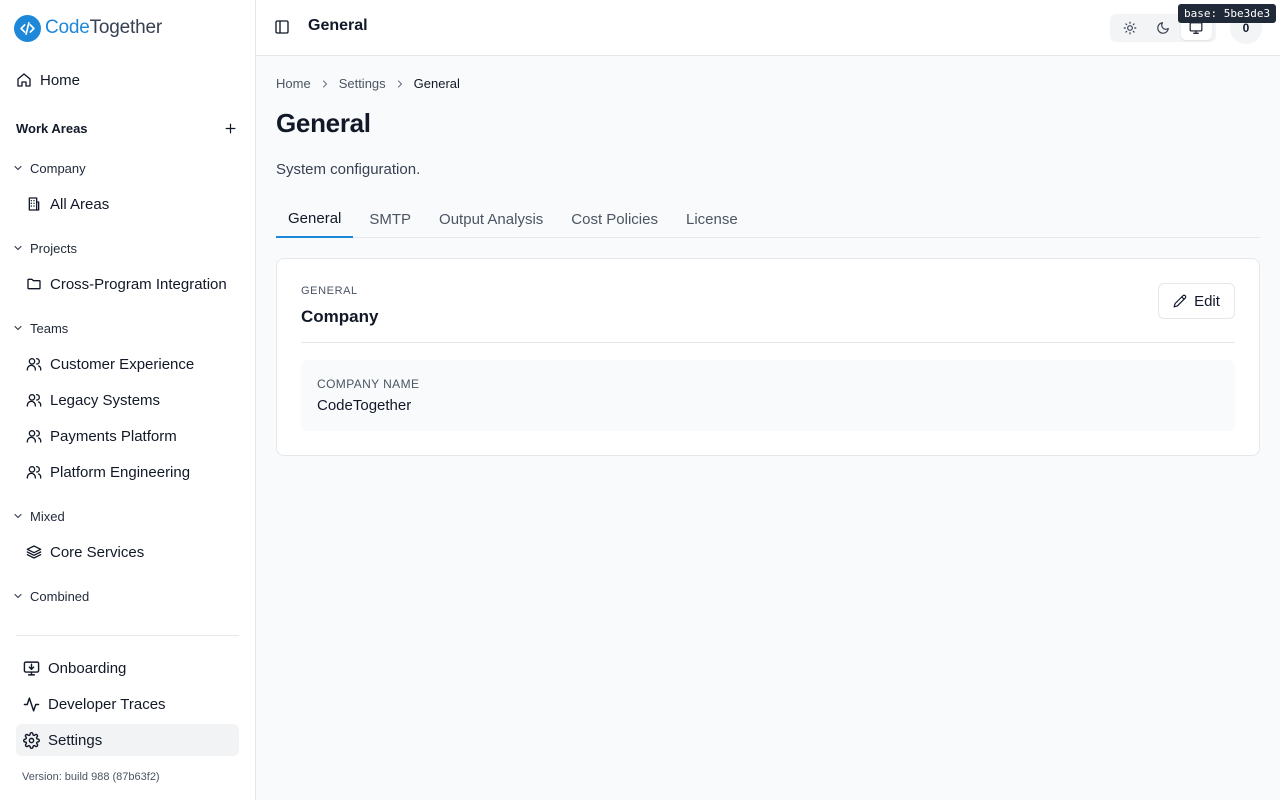  I want to click on company-name-field: COMPANY NAME CodeTogether, so click(768, 395).